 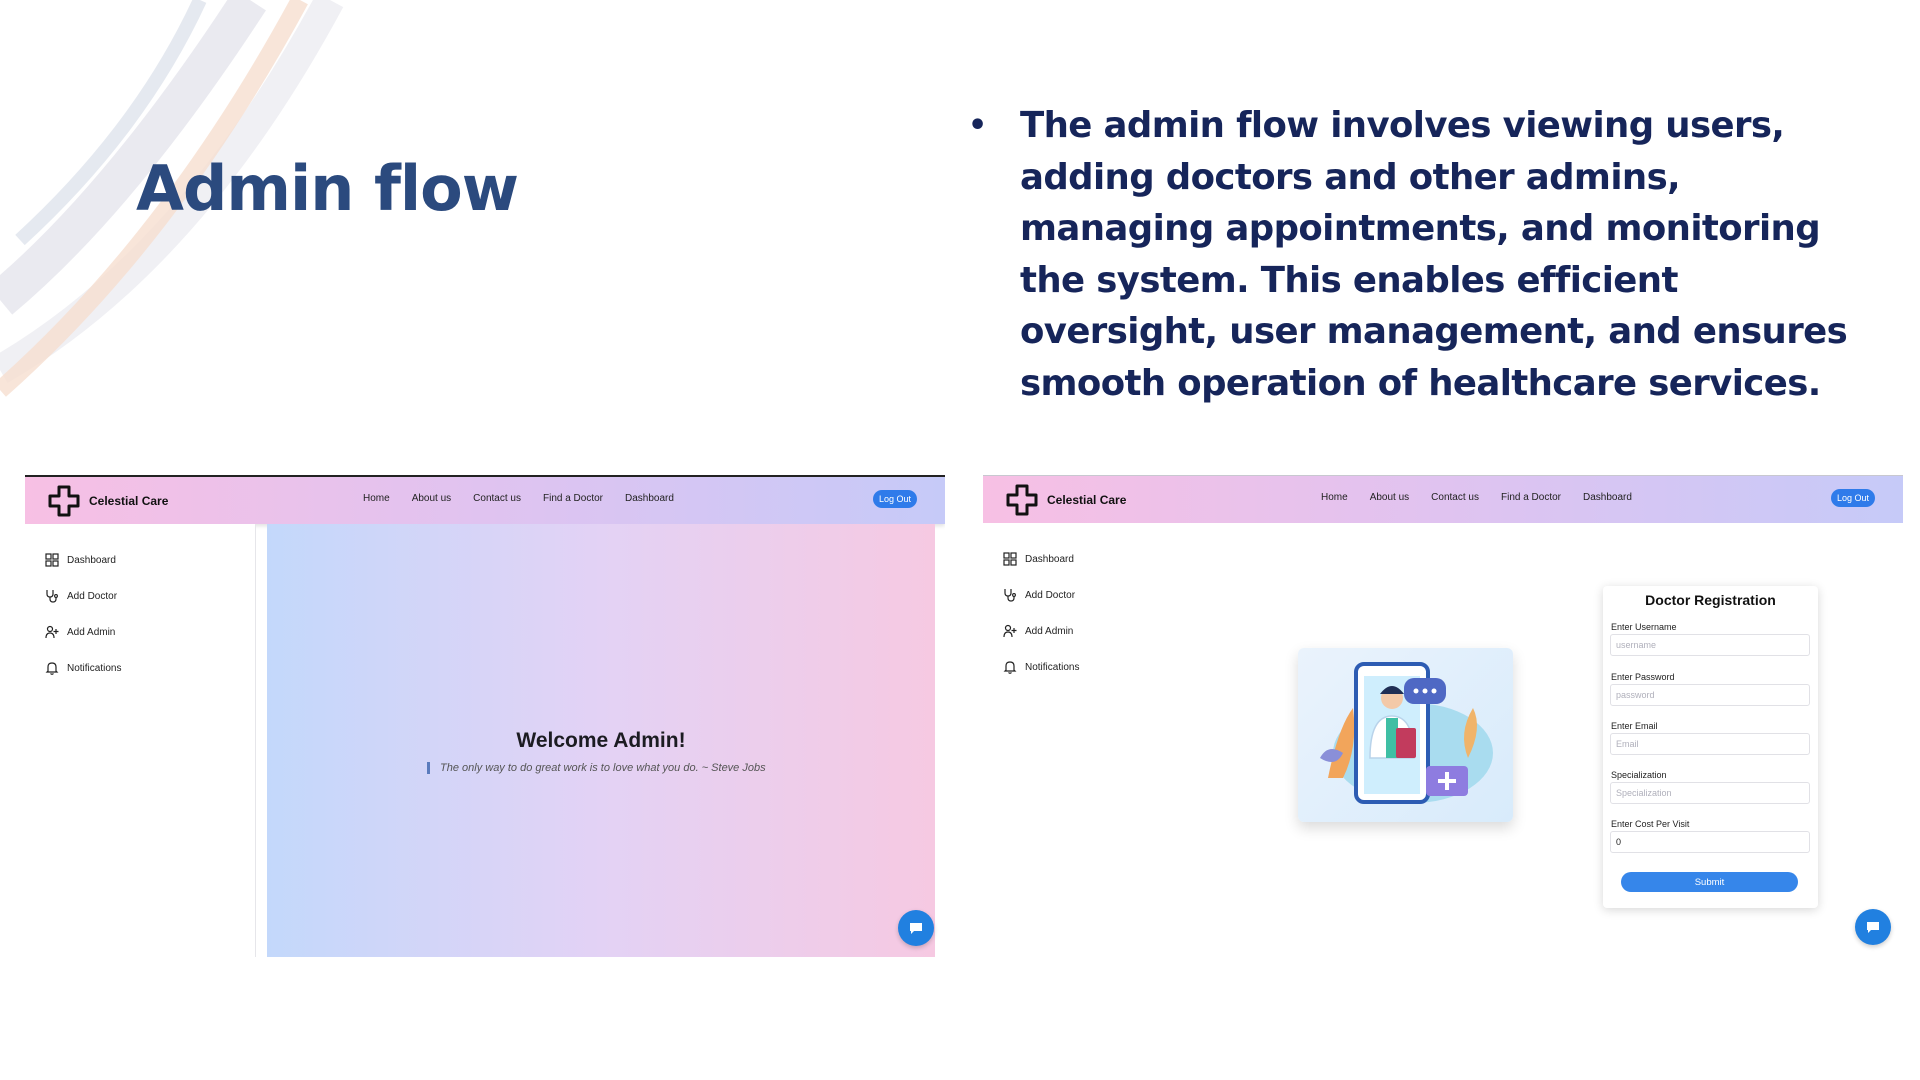 What do you see at coordinates (1710, 842) in the screenshot?
I see `cost-input` at bounding box center [1710, 842].